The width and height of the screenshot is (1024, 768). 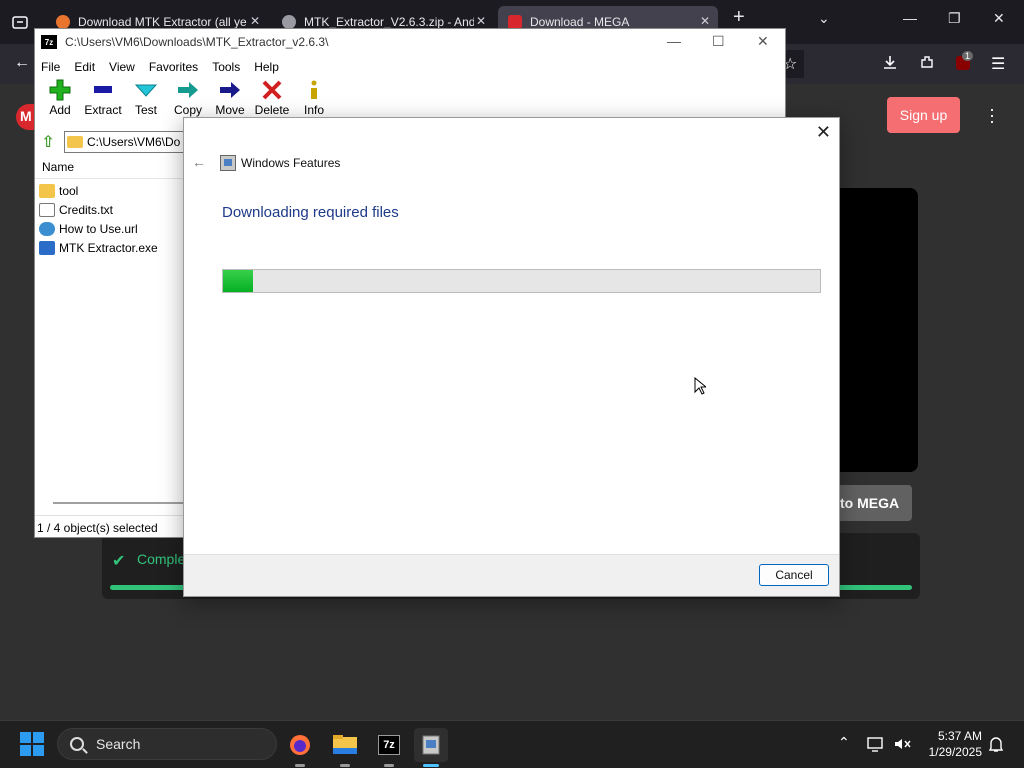 What do you see at coordinates (188, 98) in the screenshot?
I see `copy-button: Copy` at bounding box center [188, 98].